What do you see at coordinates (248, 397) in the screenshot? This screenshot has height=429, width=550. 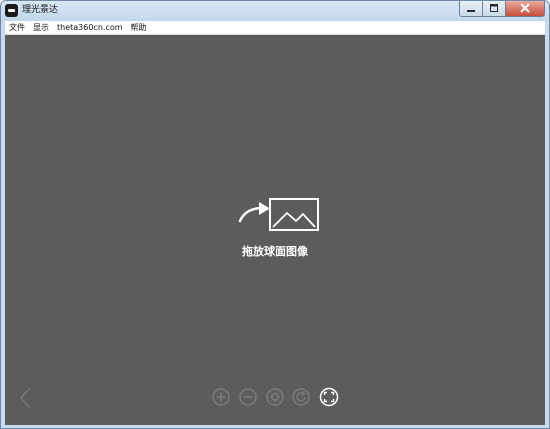 I see `zoom-out-icon` at bounding box center [248, 397].